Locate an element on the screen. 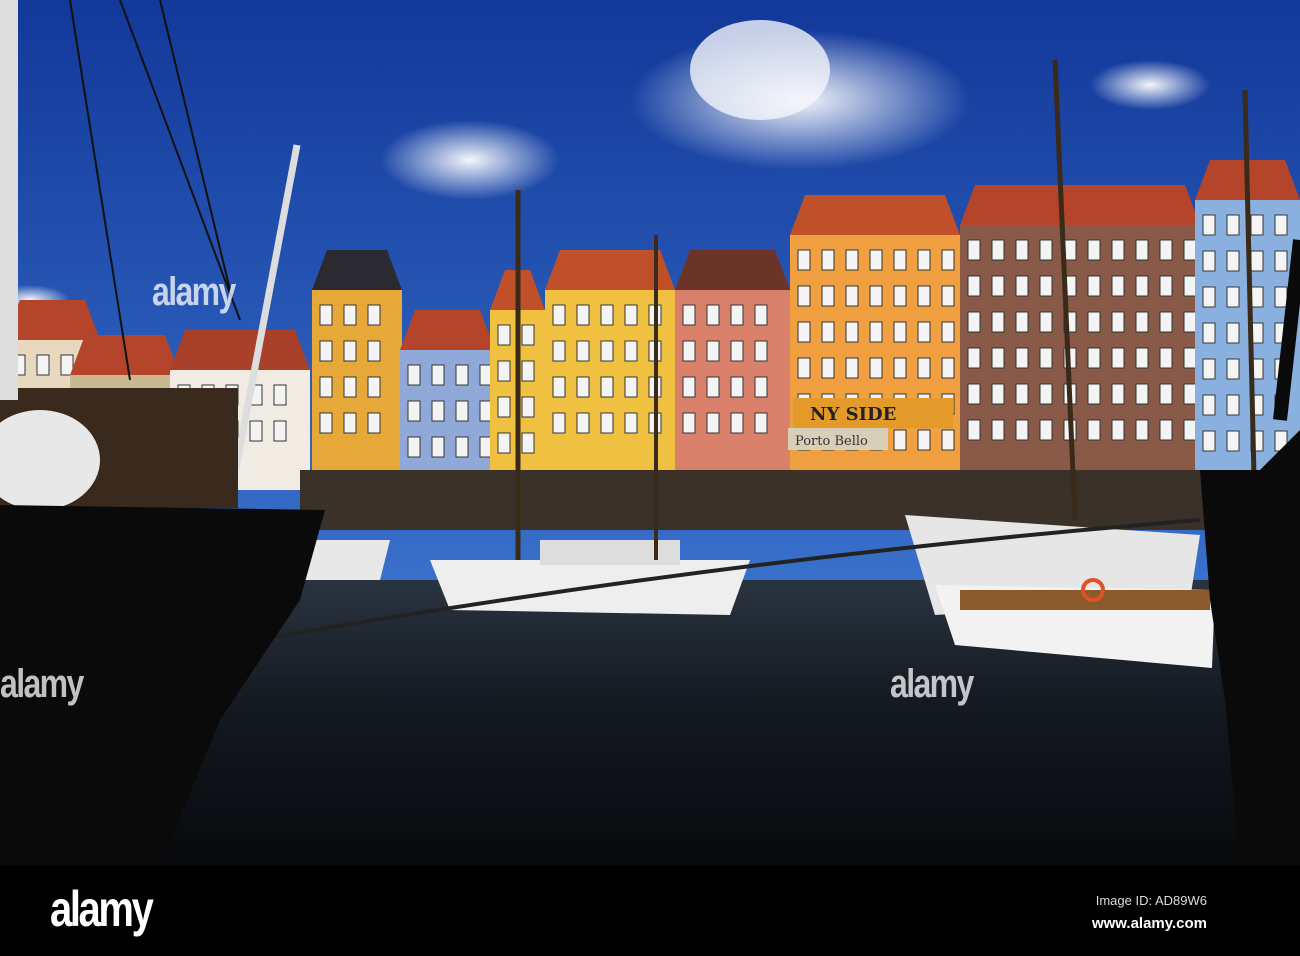  restaurant-awning: Porto Bello is located at coordinates (831, 441).